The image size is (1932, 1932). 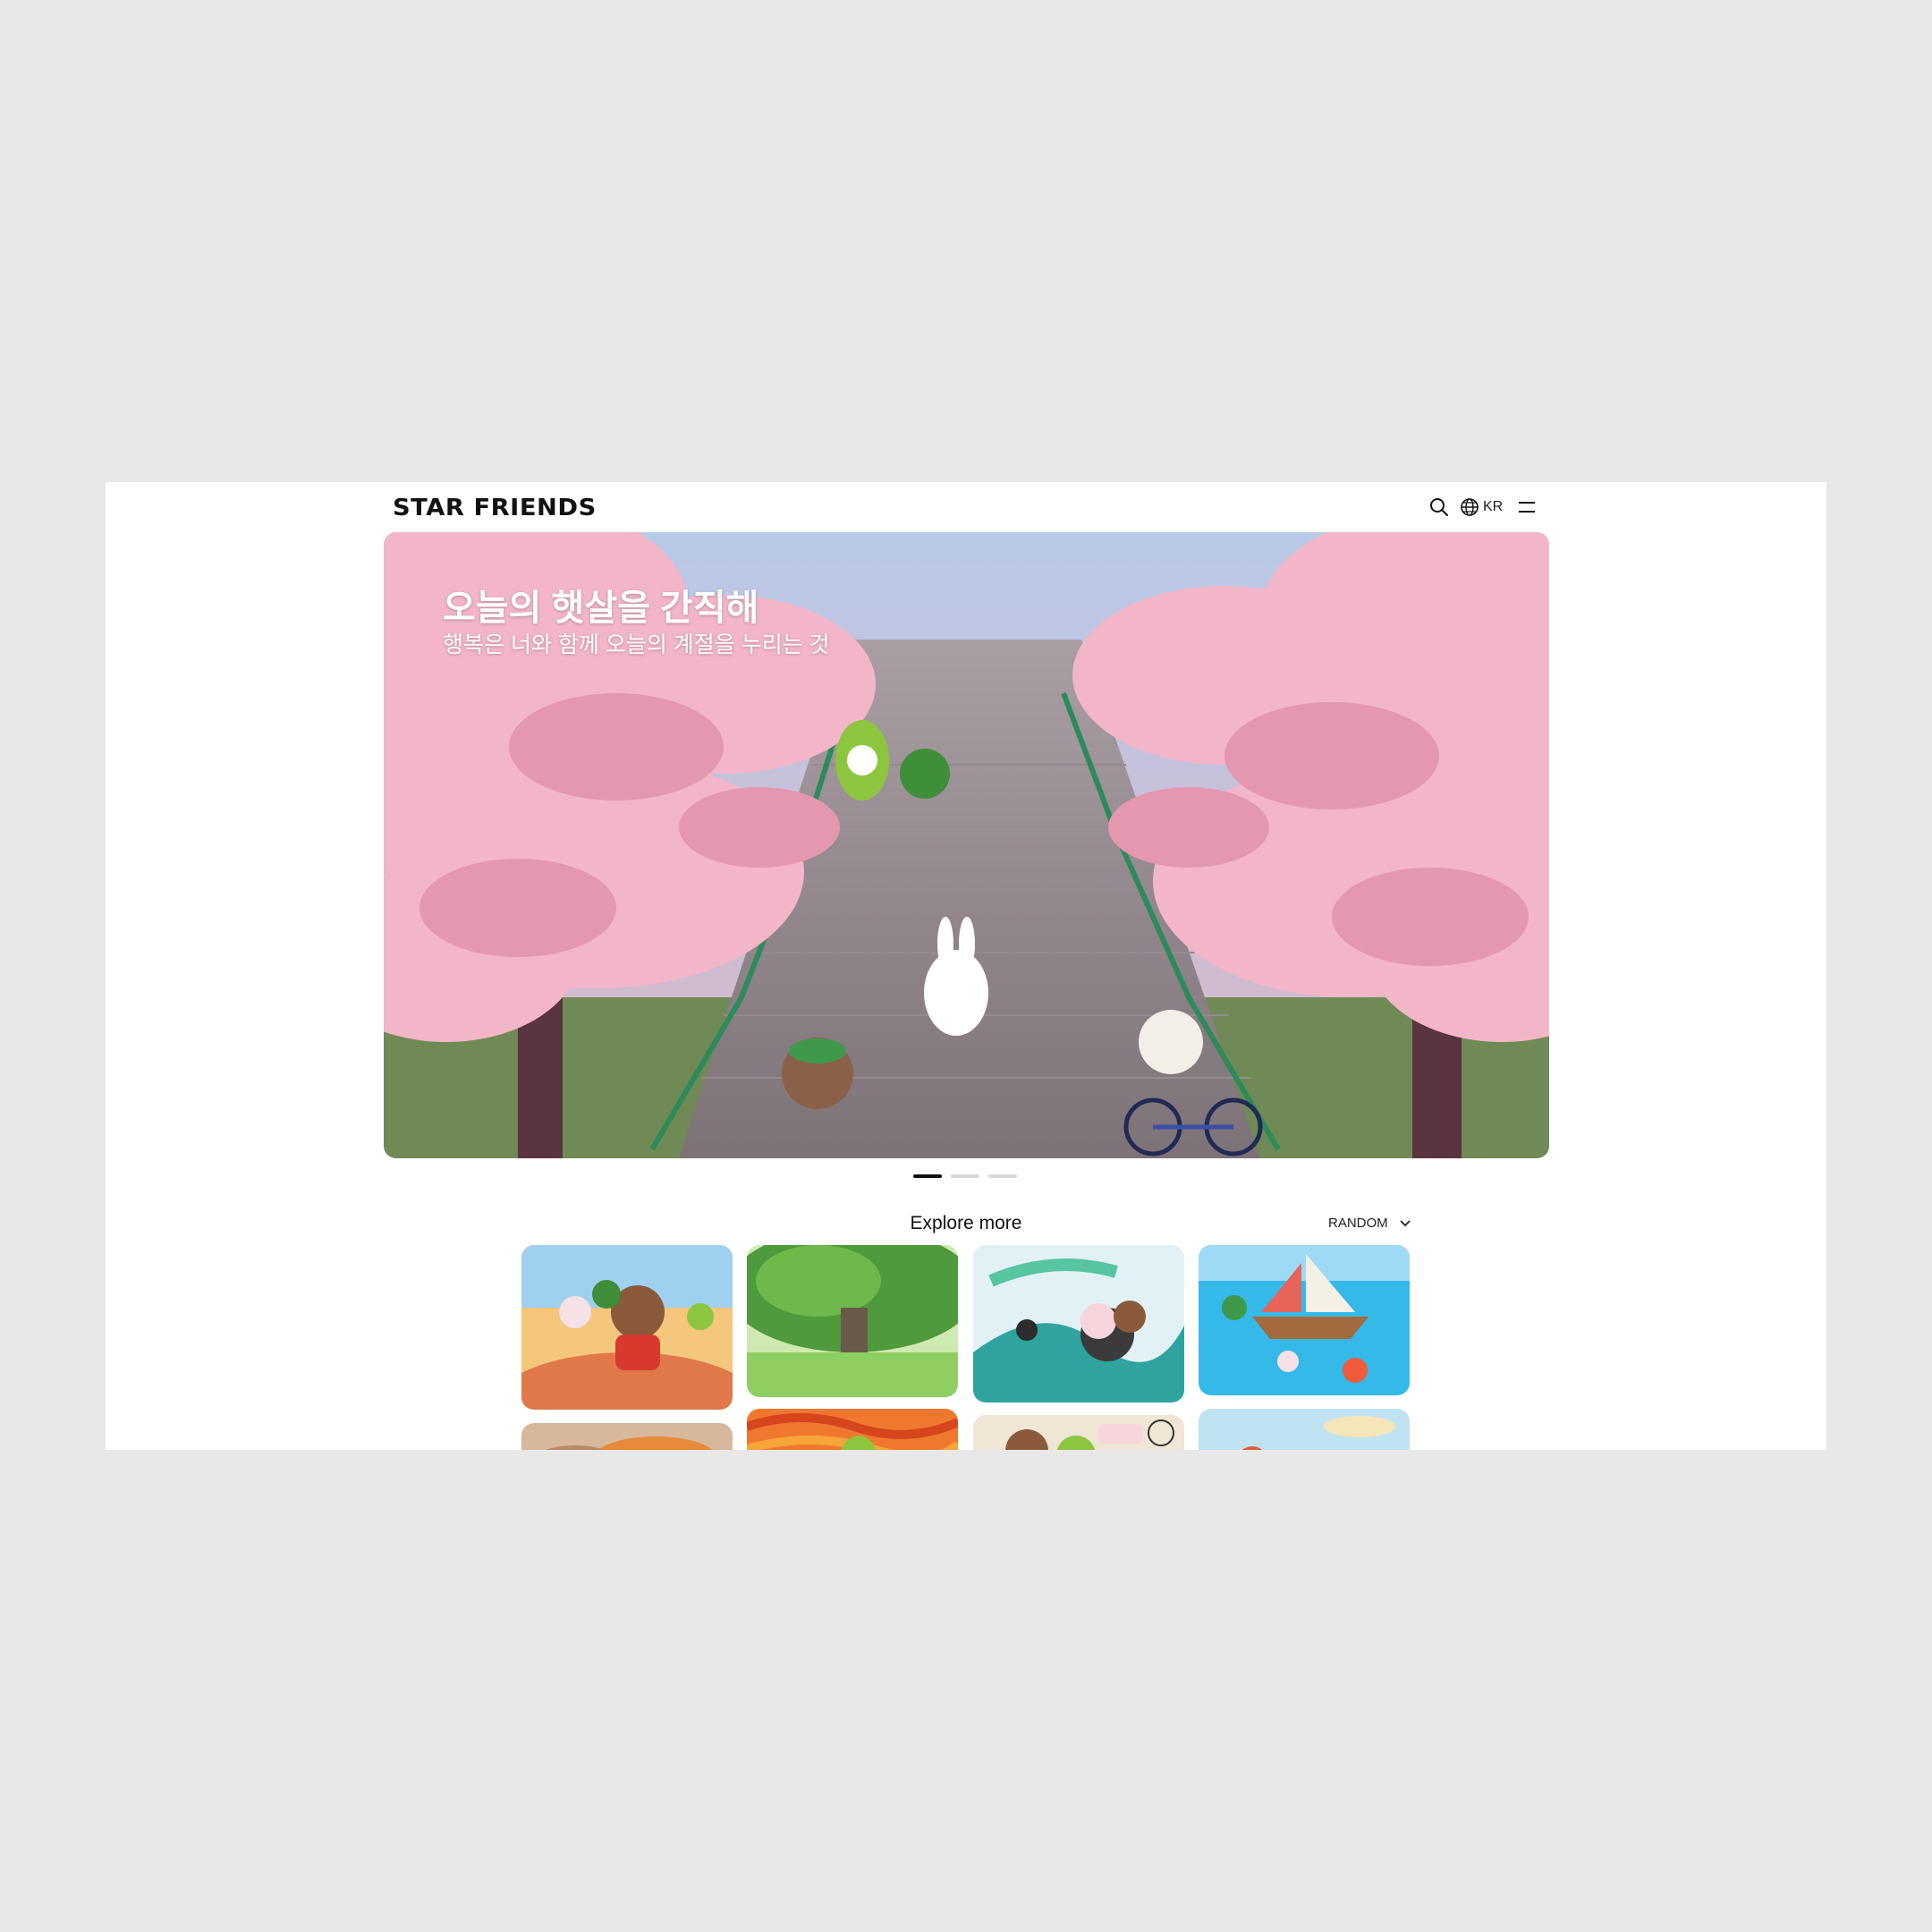 What do you see at coordinates (495, 508) in the screenshot?
I see `logo: STAR FRIENDS` at bounding box center [495, 508].